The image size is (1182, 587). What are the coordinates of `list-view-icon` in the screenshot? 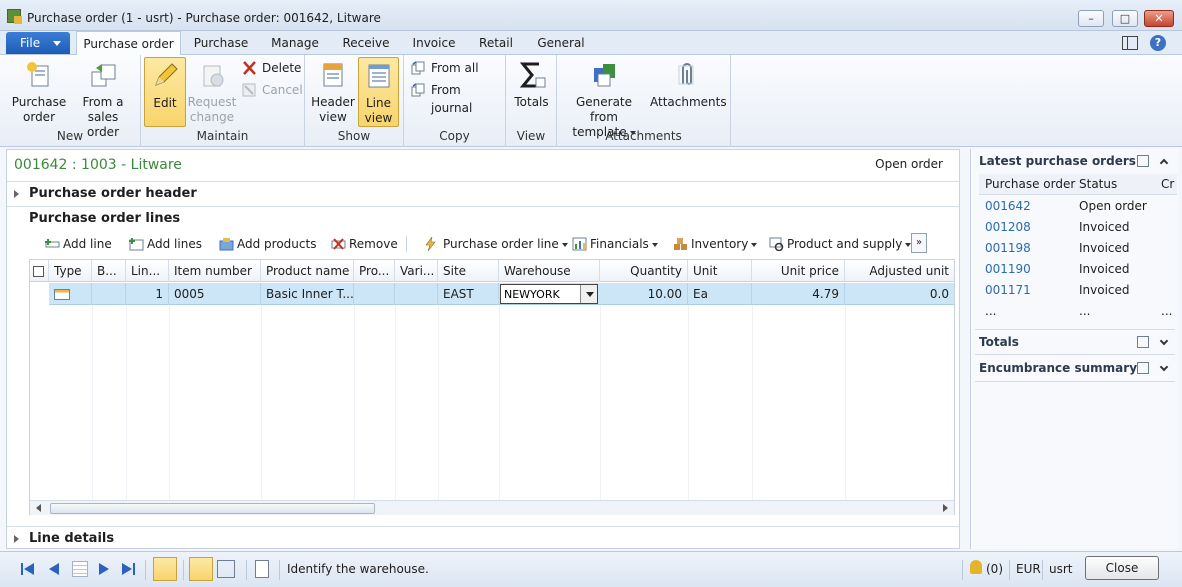 It's located at (226, 569).